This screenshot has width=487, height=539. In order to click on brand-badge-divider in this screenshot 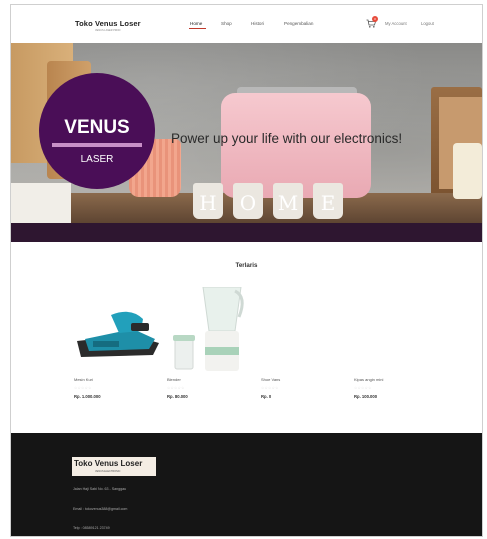, I will do `click(97, 145)`.